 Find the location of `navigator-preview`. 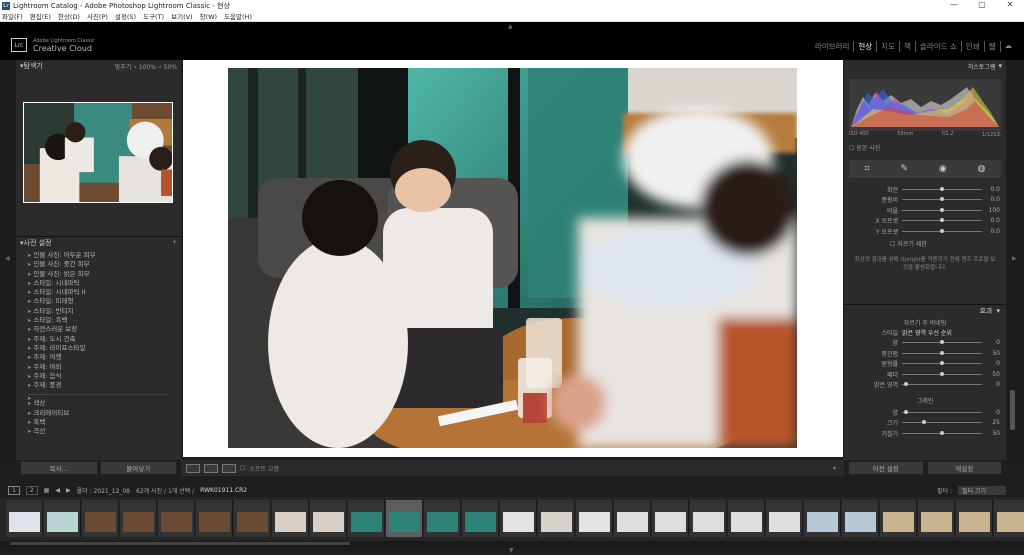

navigator-preview is located at coordinates (98, 152).